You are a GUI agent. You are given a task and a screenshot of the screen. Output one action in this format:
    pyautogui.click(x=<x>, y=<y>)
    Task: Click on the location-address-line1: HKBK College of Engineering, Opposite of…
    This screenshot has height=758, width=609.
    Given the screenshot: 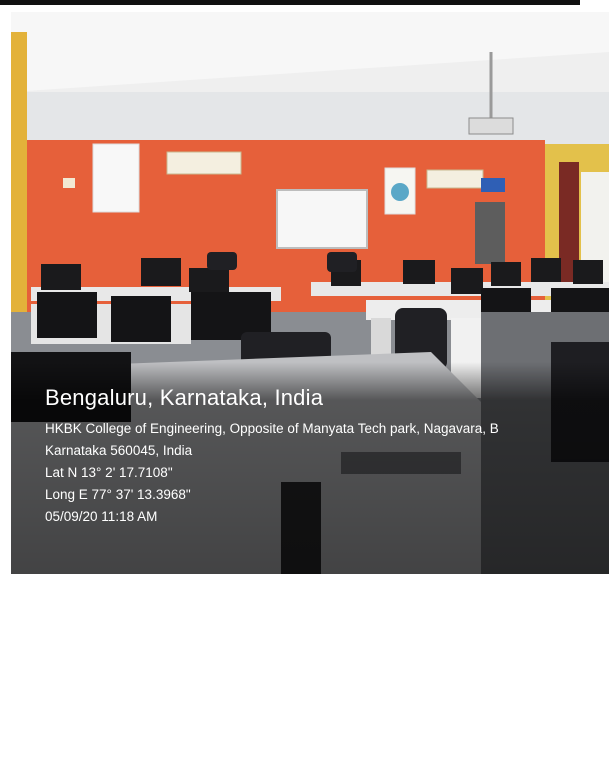 What is the action you would take?
    pyautogui.click(x=272, y=428)
    